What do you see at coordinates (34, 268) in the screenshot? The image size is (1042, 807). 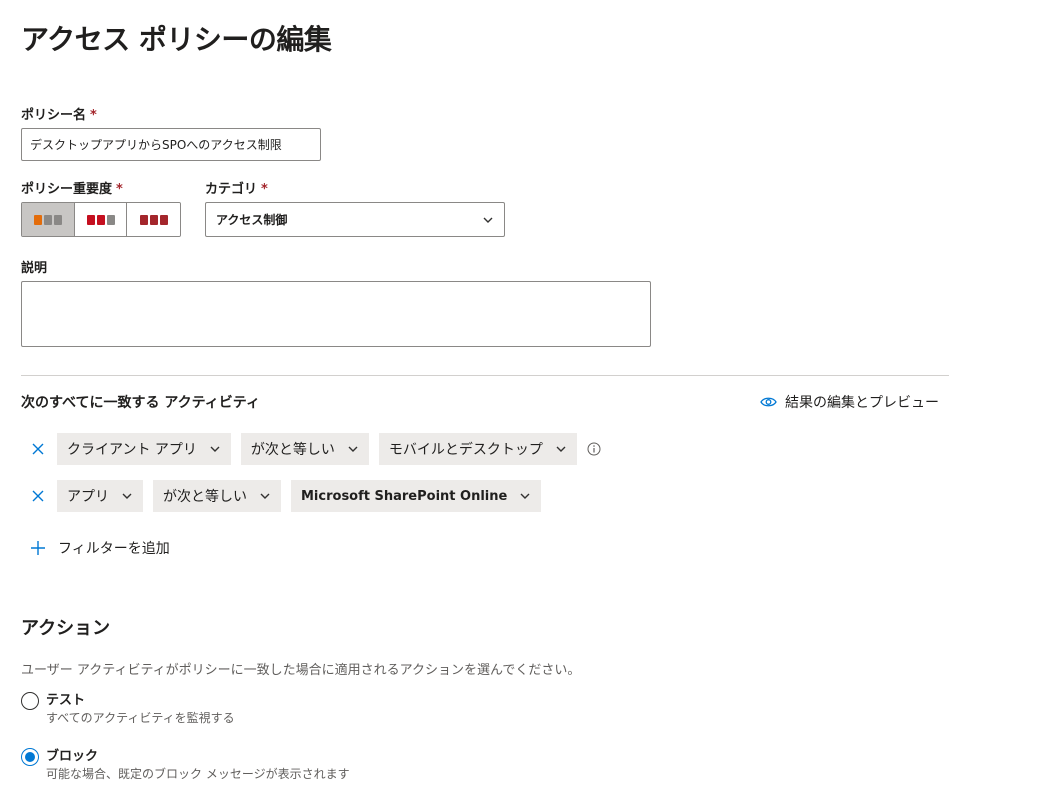 I see `description-label: 説明` at bounding box center [34, 268].